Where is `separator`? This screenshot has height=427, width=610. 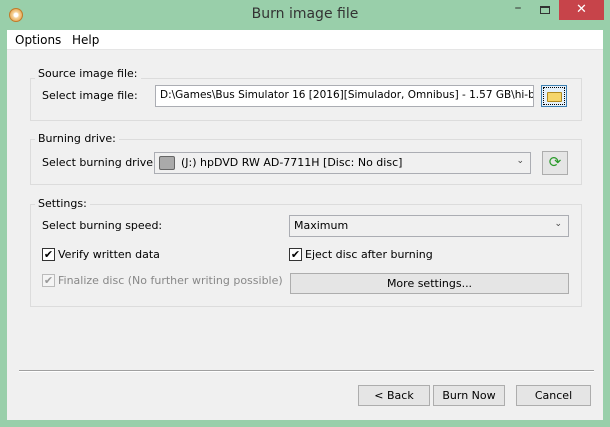
separator is located at coordinates (306, 371).